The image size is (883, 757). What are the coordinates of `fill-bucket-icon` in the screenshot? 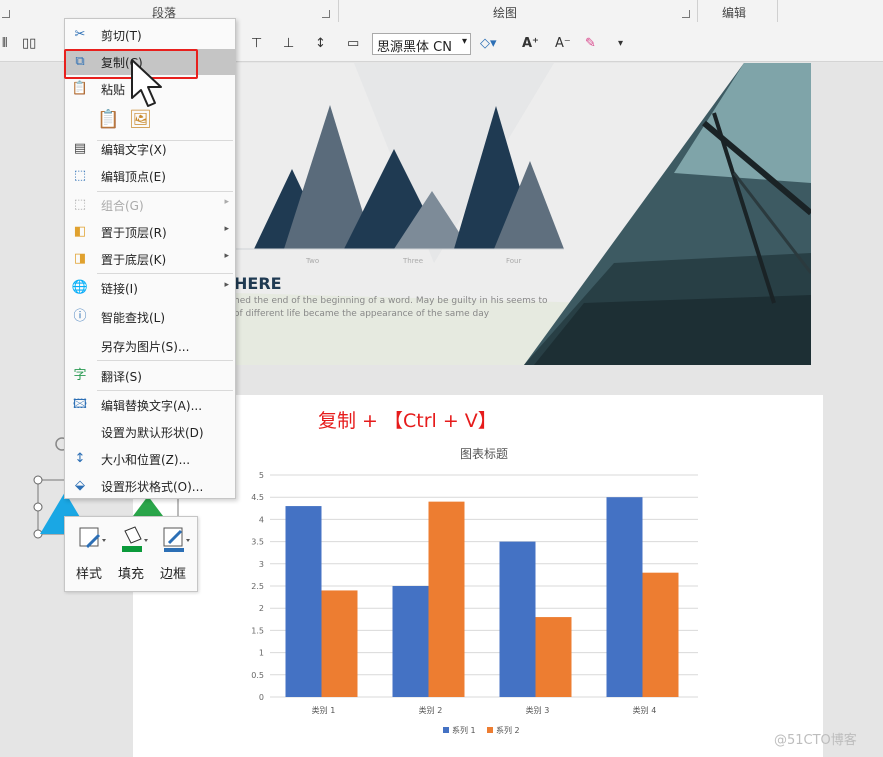 It's located at (135, 539).